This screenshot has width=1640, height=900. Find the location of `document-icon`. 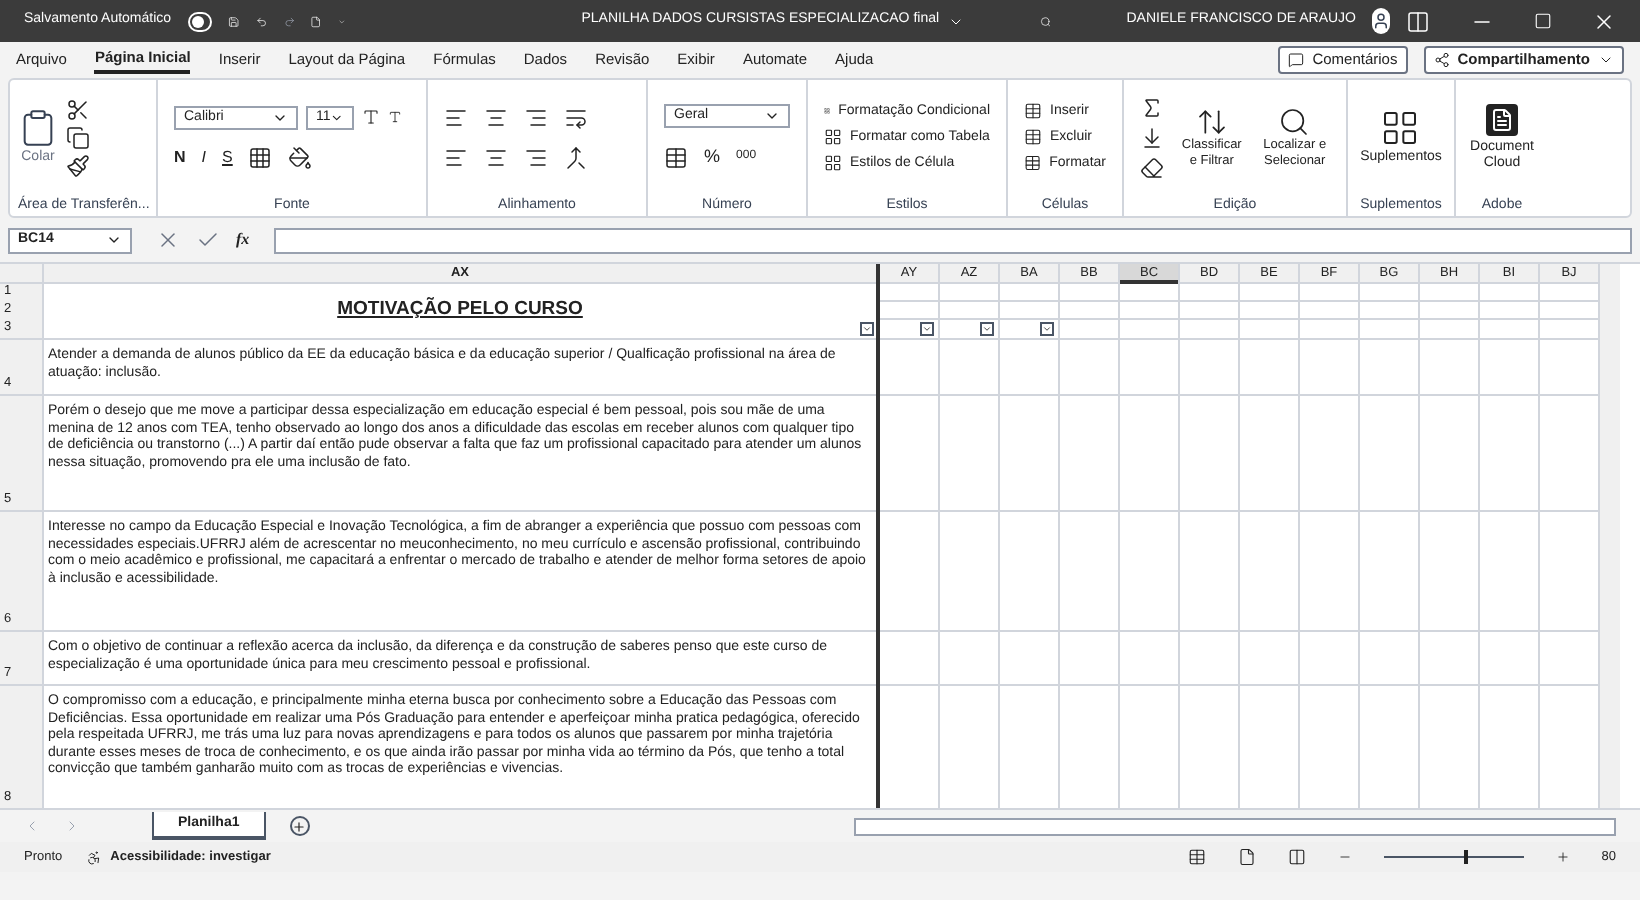

document-icon is located at coordinates (1502, 119).